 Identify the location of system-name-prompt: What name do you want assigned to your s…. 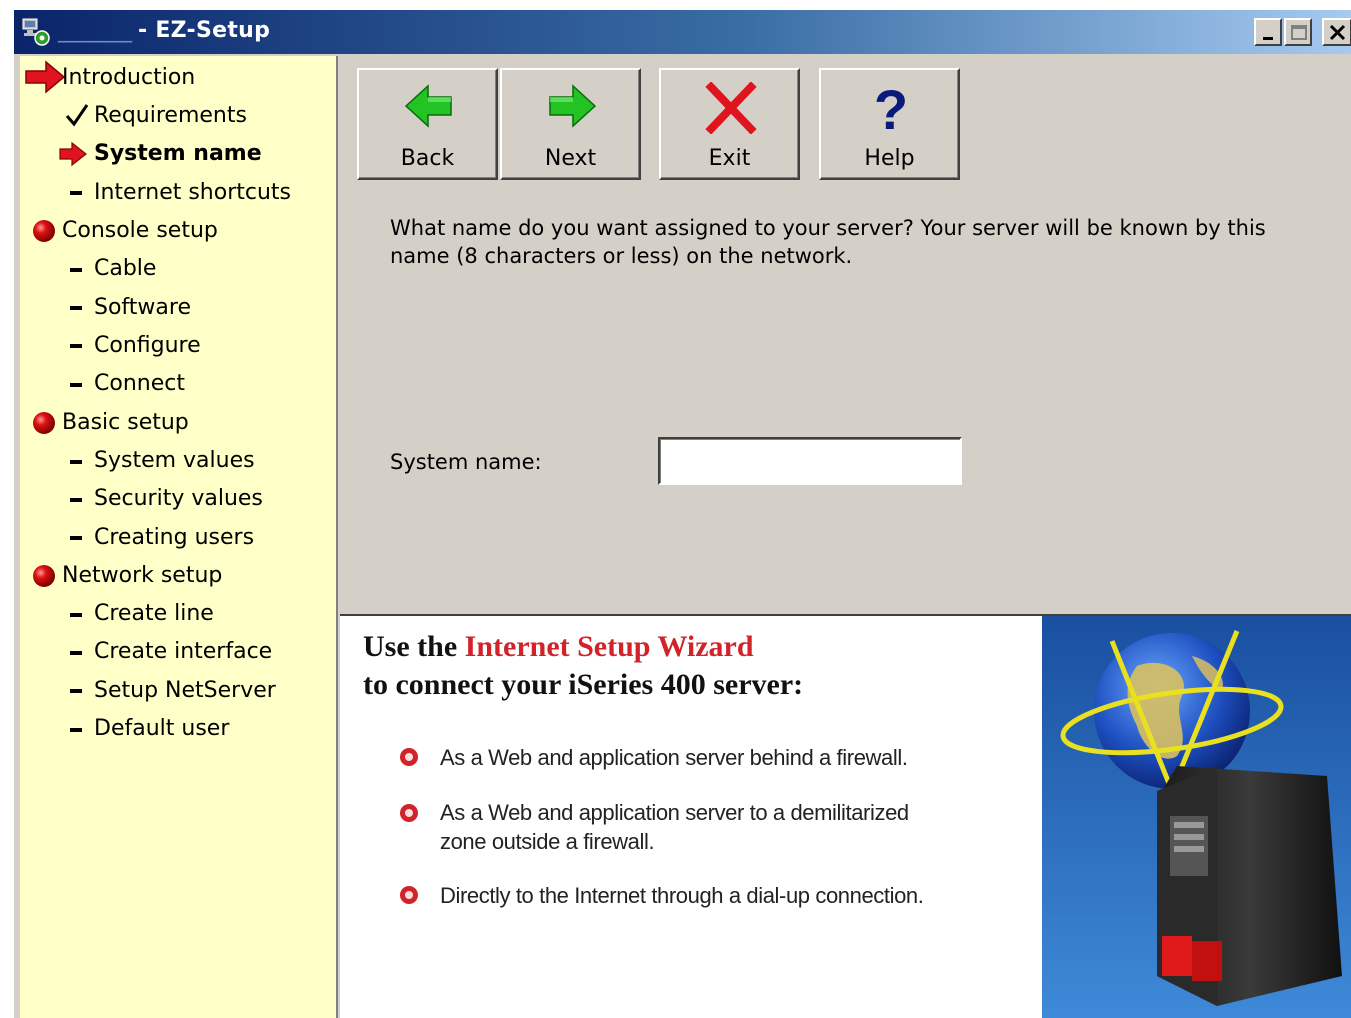
(828, 242).